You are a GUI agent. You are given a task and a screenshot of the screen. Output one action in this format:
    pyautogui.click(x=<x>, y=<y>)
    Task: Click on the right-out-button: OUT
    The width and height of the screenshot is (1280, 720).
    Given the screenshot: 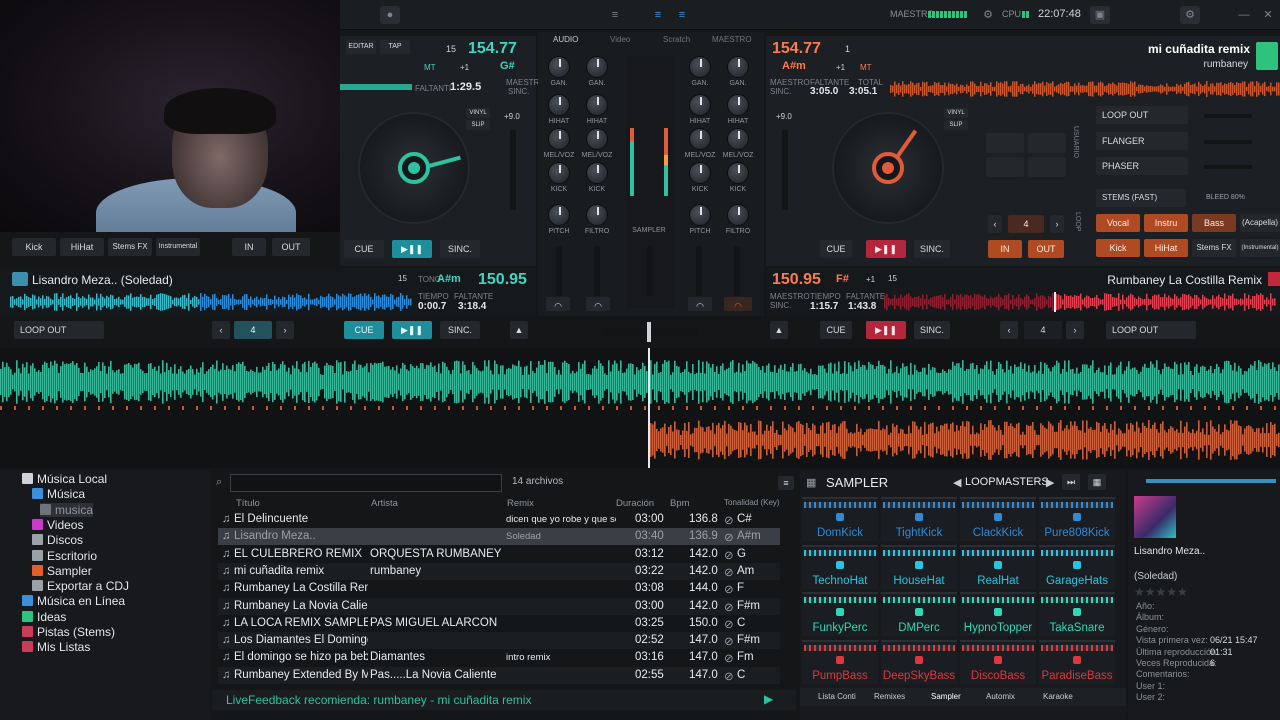 What is the action you would take?
    pyautogui.click(x=1046, y=249)
    